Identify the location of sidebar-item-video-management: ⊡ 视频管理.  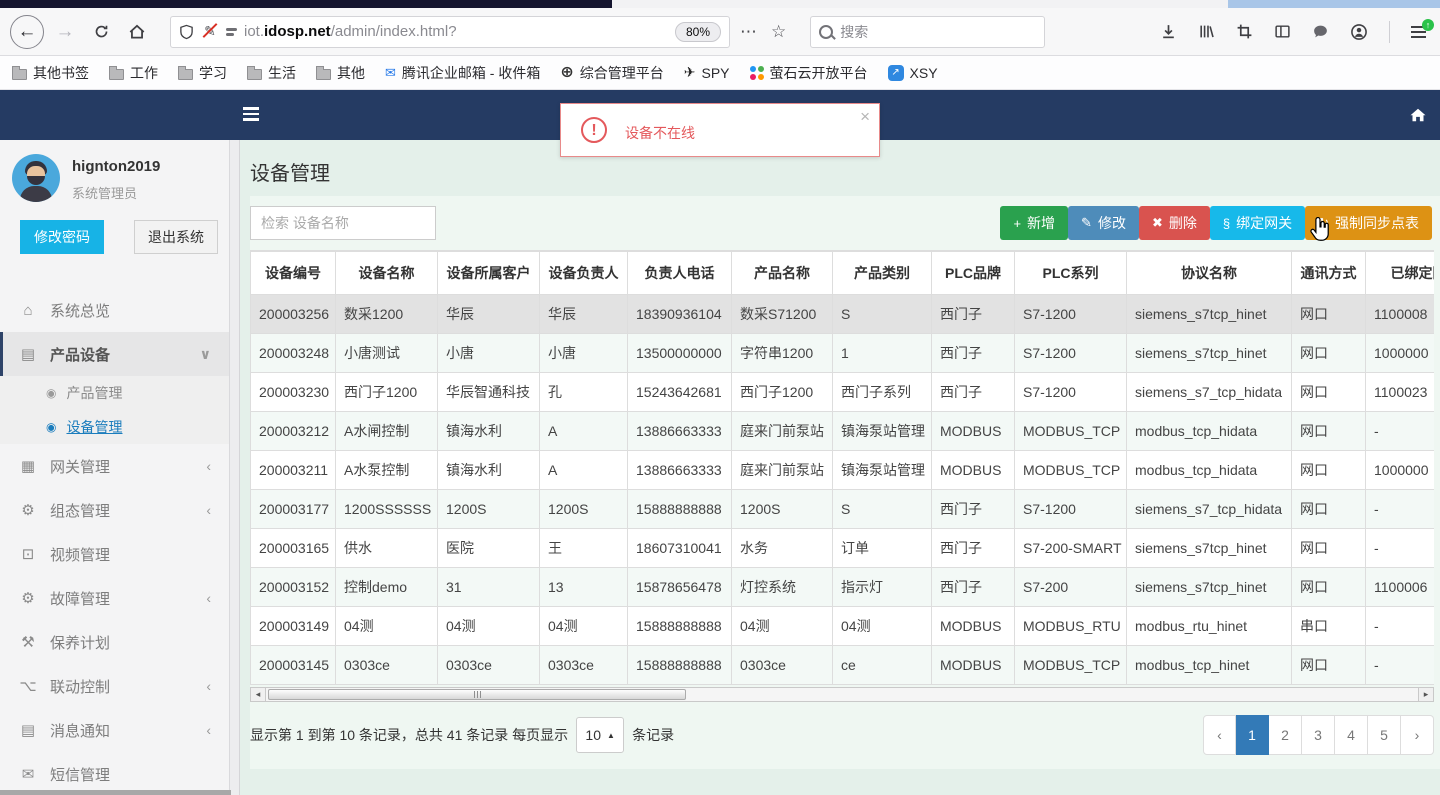
(114, 554).